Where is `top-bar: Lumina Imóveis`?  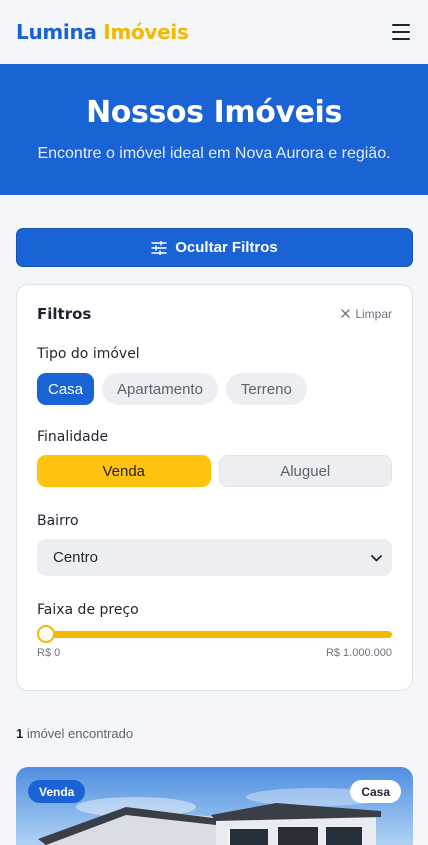
top-bar: Lumina Imóveis is located at coordinates (214, 32).